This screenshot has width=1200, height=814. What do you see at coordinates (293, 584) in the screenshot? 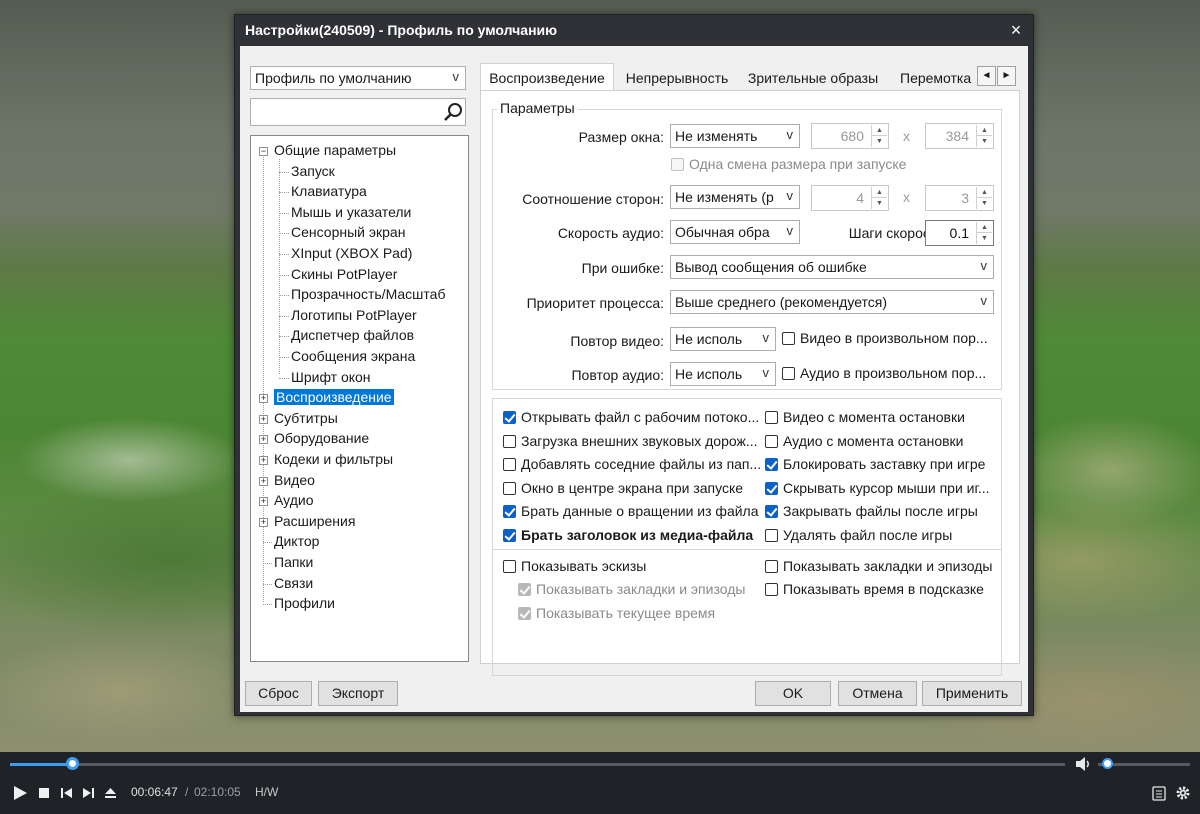
I see `tree-item-top-9: Связи` at bounding box center [293, 584].